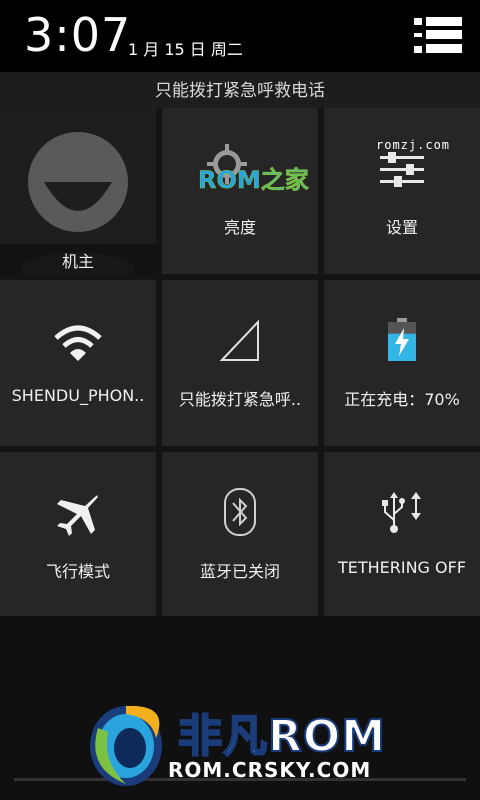 The height and width of the screenshot is (800, 480). Describe the element at coordinates (402, 191) in the screenshot. I see `settings-tile: romzj.com 设置` at that location.